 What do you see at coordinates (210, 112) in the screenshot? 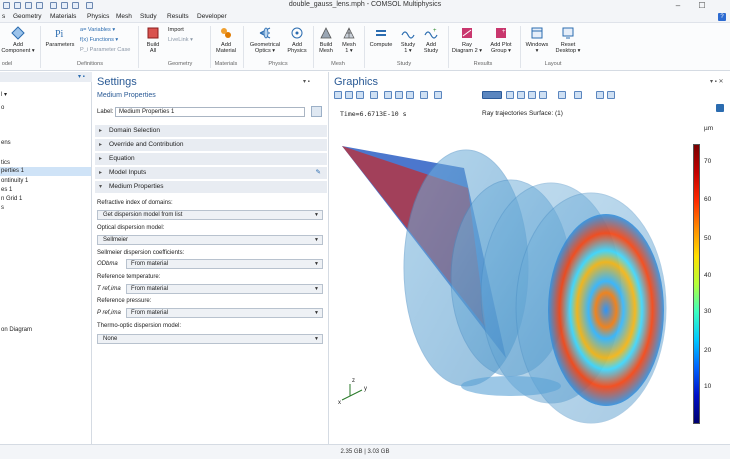
I see `label-input: Medium Properties 1` at bounding box center [210, 112].